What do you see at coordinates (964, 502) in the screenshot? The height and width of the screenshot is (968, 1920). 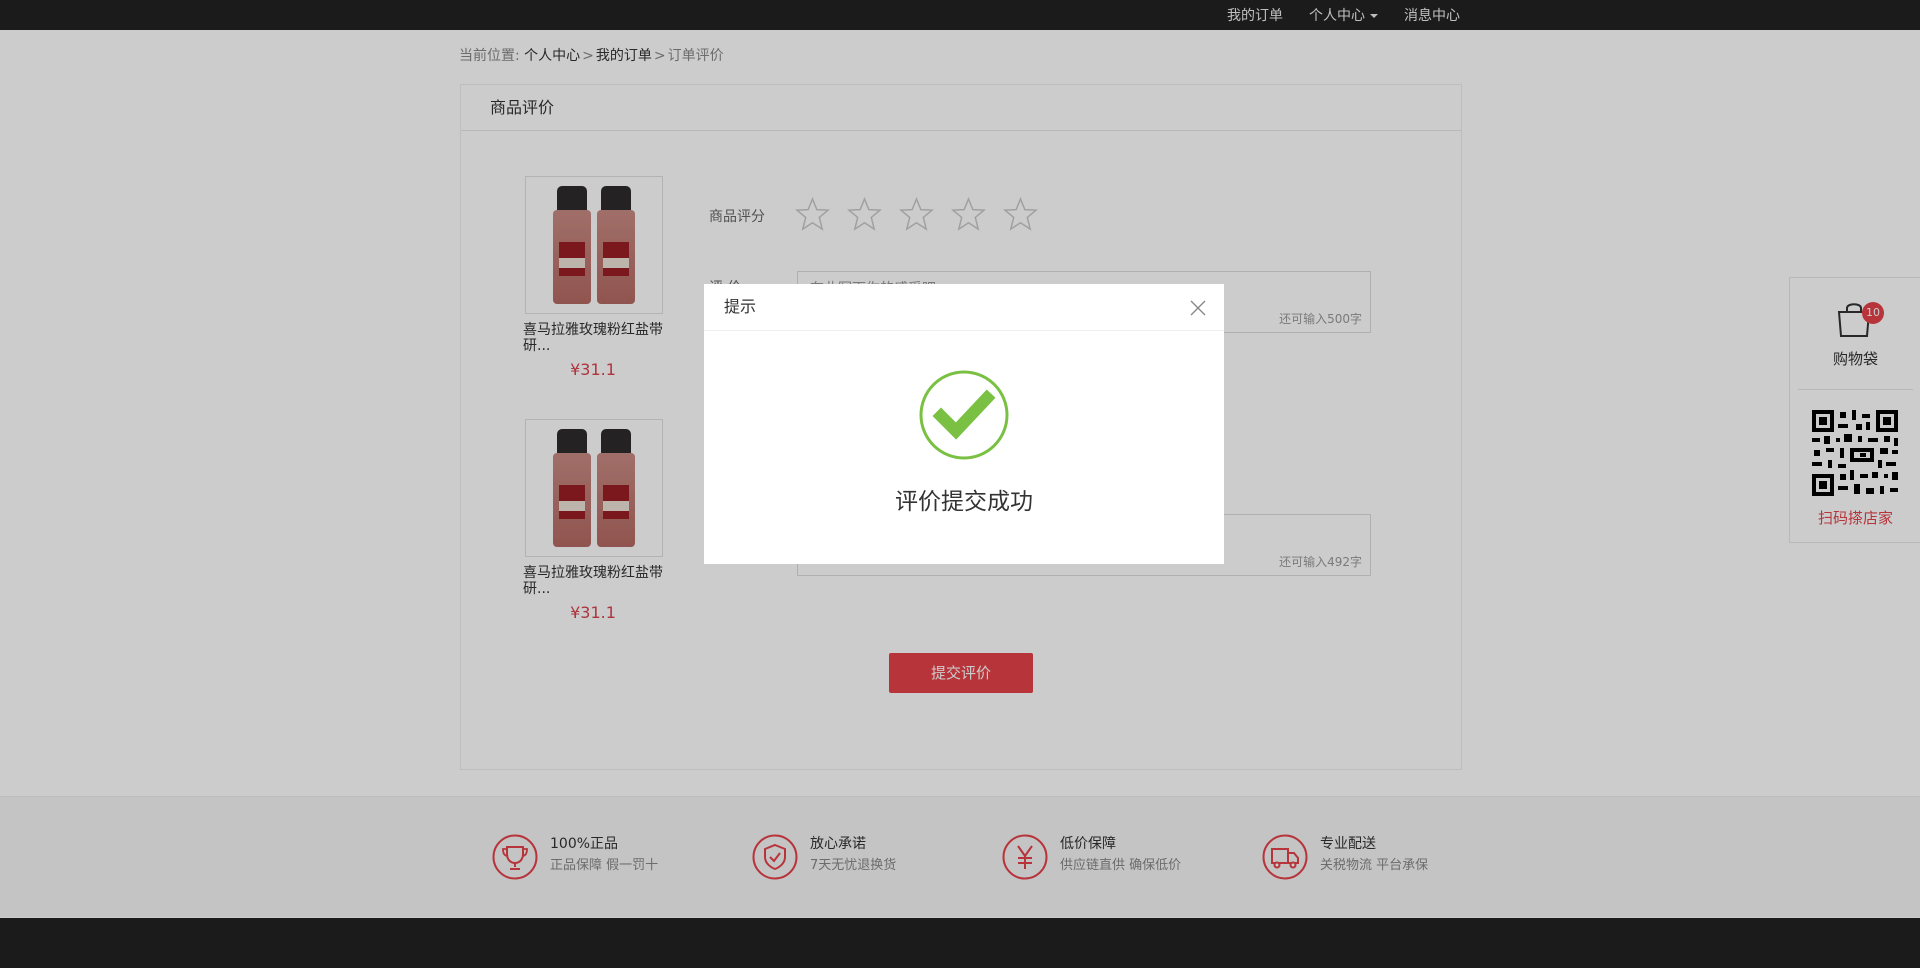 I see `dialog-message: 评价提交成功` at bounding box center [964, 502].